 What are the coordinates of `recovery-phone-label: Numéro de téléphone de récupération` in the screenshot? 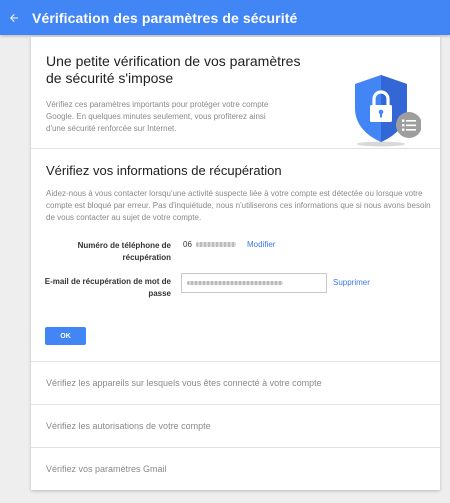 It's located at (124, 251).